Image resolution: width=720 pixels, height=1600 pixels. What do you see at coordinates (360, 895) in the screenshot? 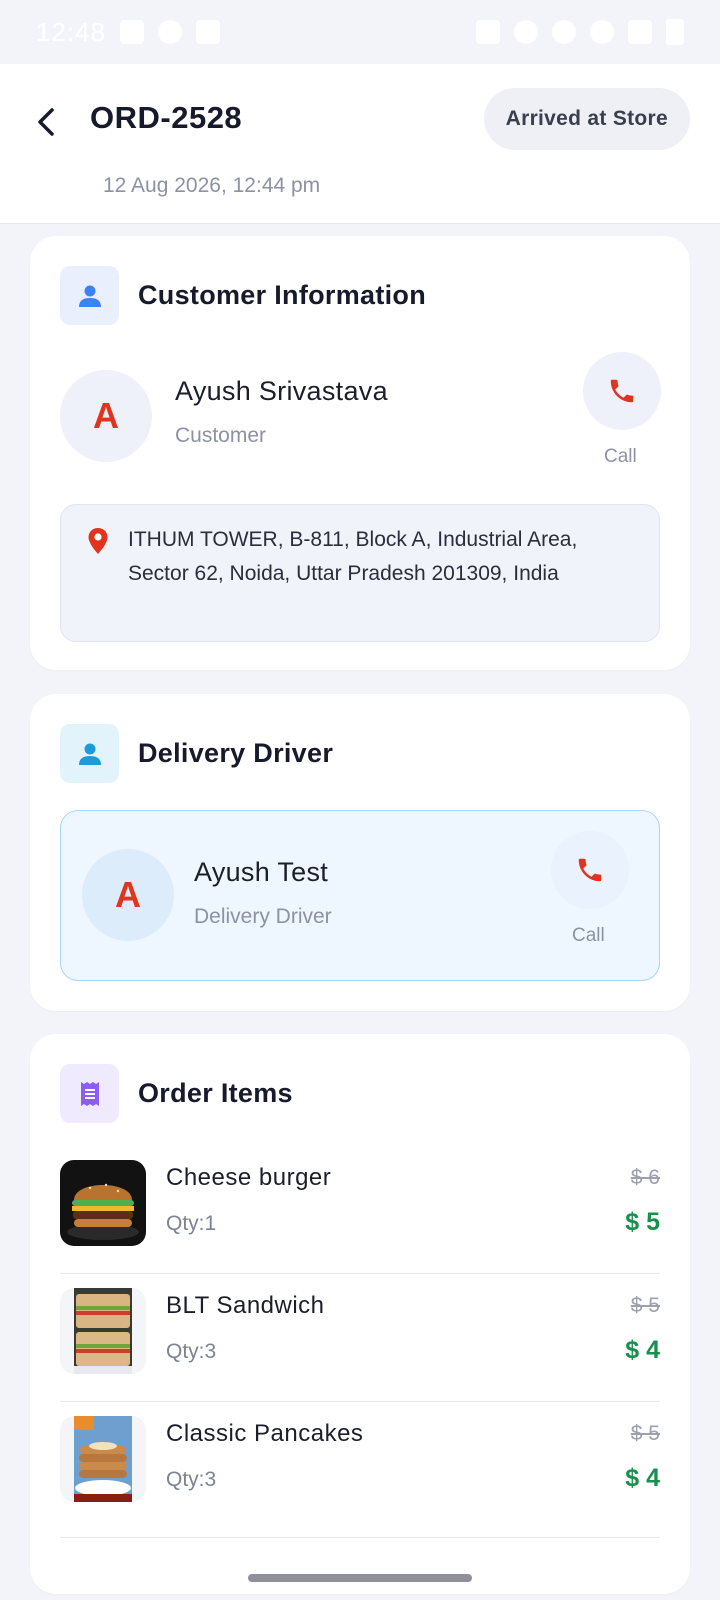
I see `driver-info-box: A Ayush Test Delivery Driver Call` at bounding box center [360, 895].